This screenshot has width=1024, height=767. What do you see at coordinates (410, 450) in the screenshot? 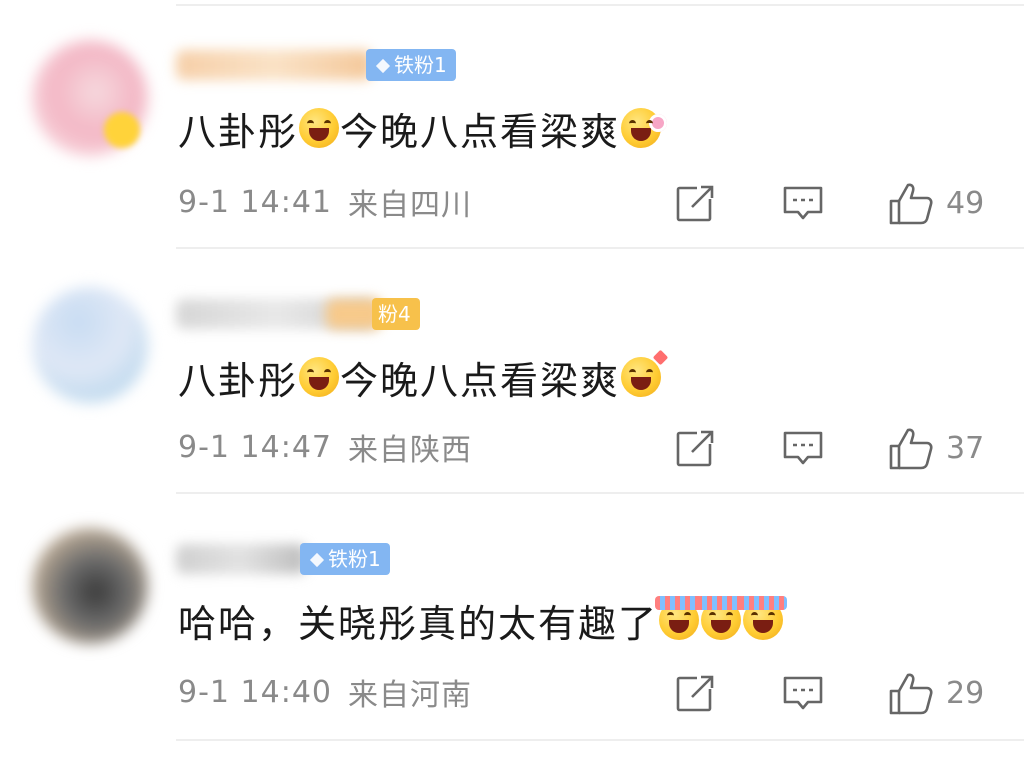
I see `comment-location: 来自陕西` at bounding box center [410, 450].